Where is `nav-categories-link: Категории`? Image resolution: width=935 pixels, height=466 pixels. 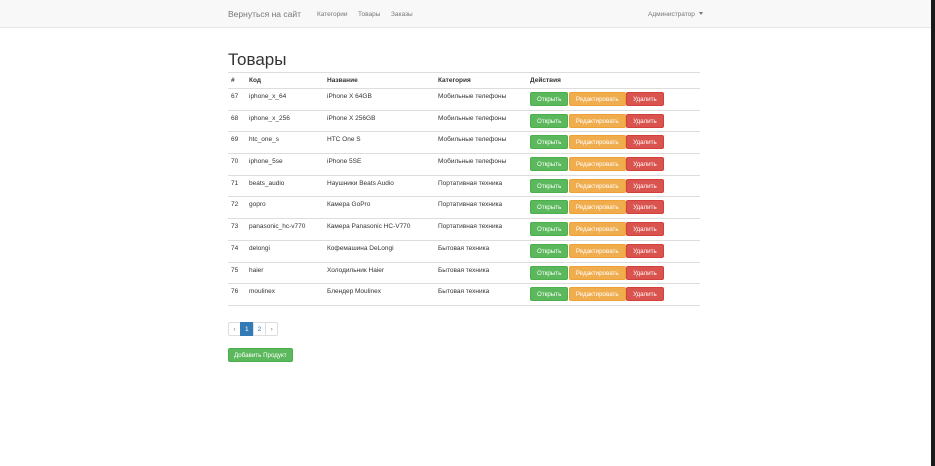
nav-categories-link: Категории is located at coordinates (332, 14).